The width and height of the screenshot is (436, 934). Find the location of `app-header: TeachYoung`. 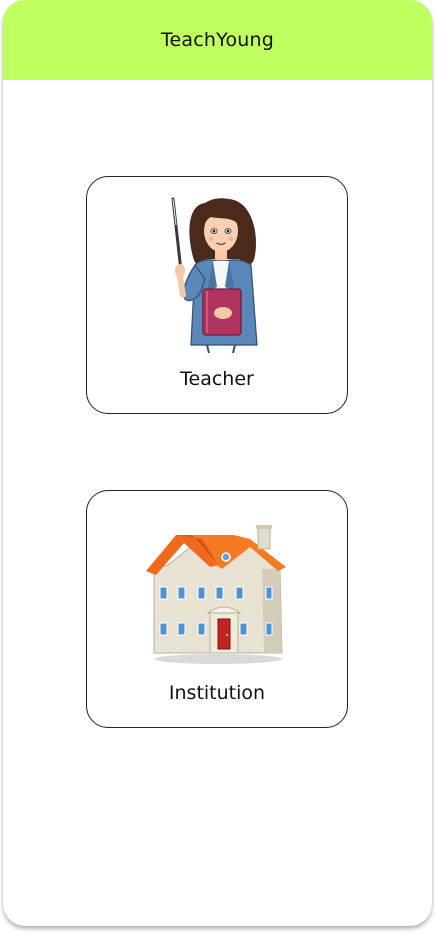

app-header: TeachYoung is located at coordinates (217, 40).